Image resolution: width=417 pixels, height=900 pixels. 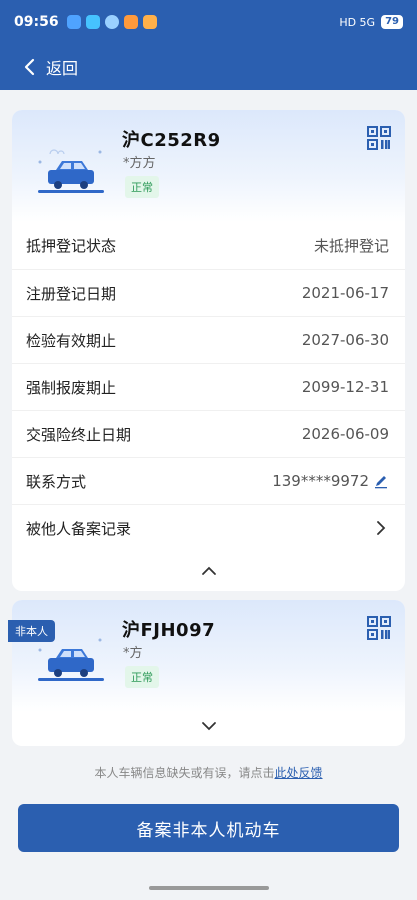 I want to click on info-row-insurance: 交强险终止日期 2026-06-09, so click(x=208, y=433).